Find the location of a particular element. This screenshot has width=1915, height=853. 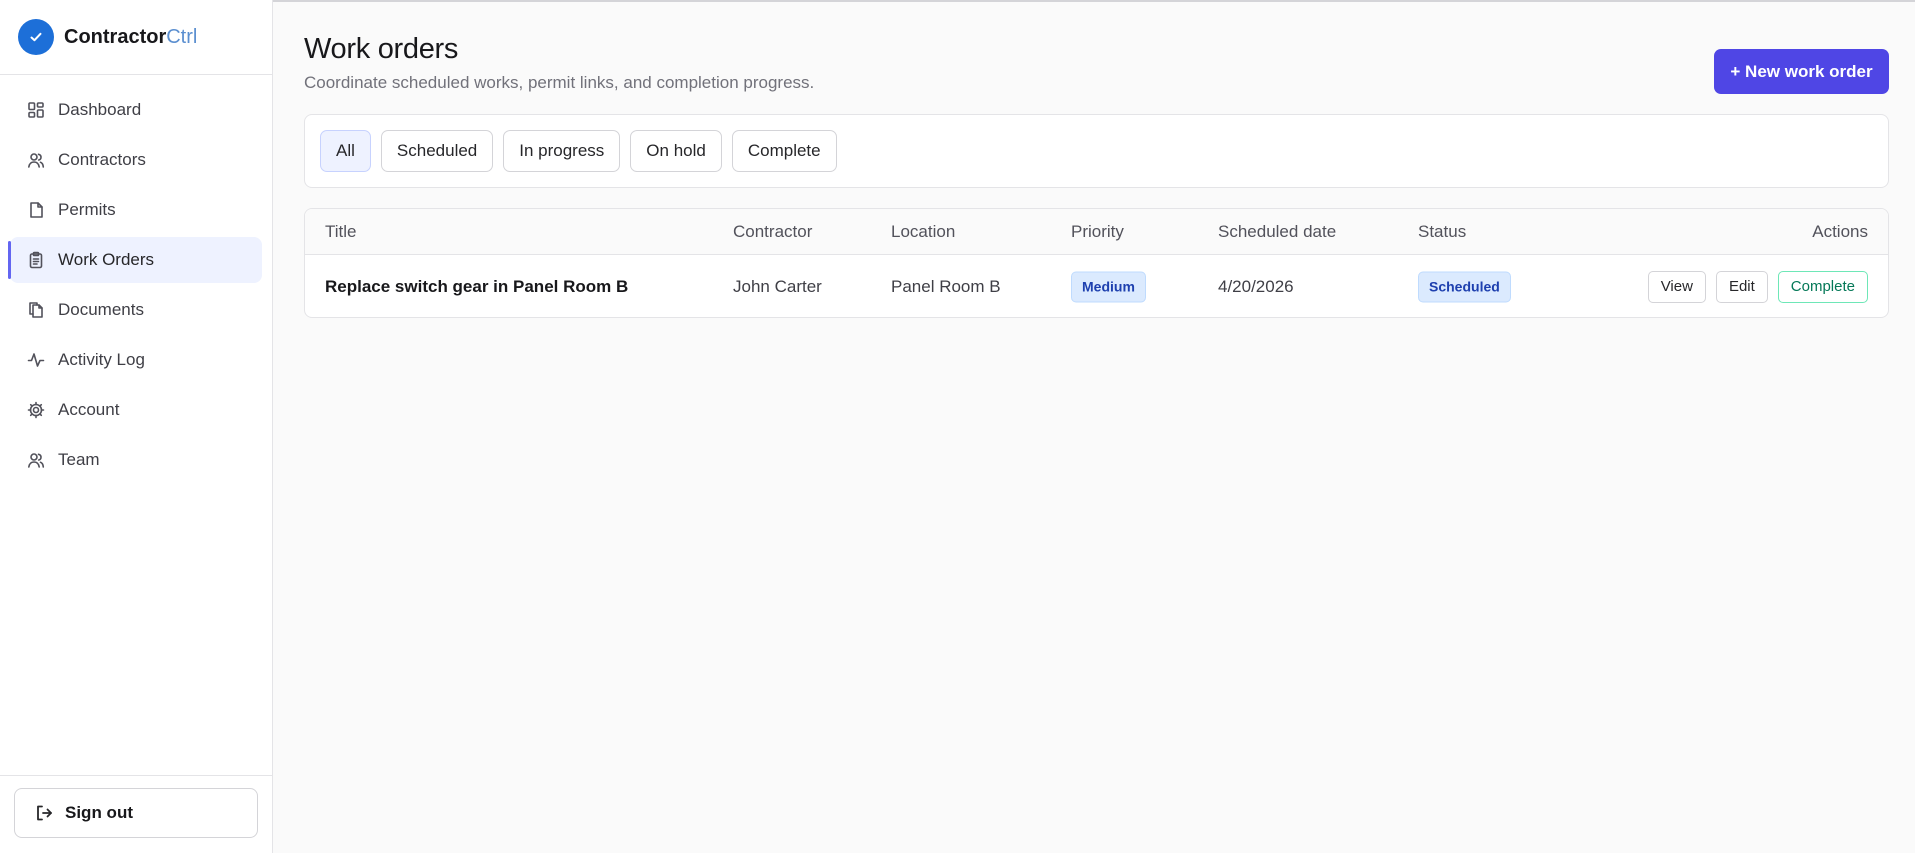

sidebar-item-label: Contractors is located at coordinates (102, 159).